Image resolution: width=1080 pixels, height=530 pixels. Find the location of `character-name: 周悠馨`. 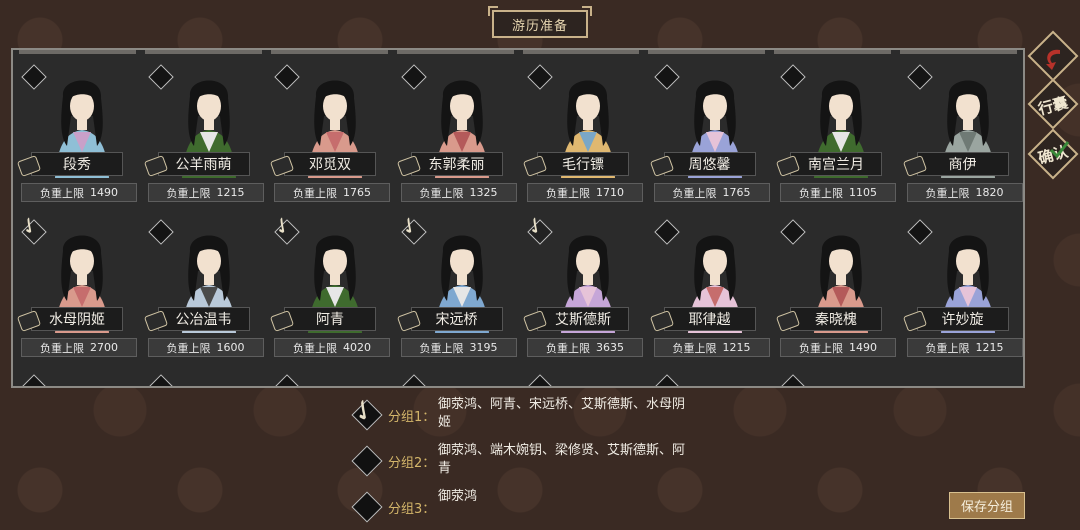

character-name: 周悠馨 is located at coordinates (709, 164).